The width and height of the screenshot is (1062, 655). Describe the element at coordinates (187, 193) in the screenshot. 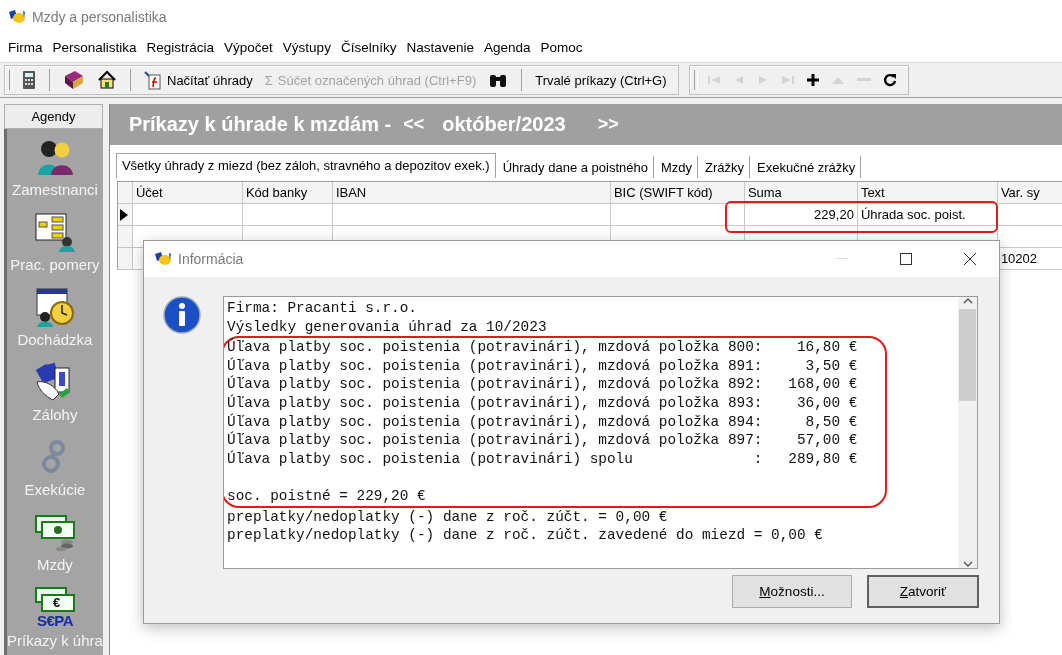

I see `column-header: Účet` at that location.